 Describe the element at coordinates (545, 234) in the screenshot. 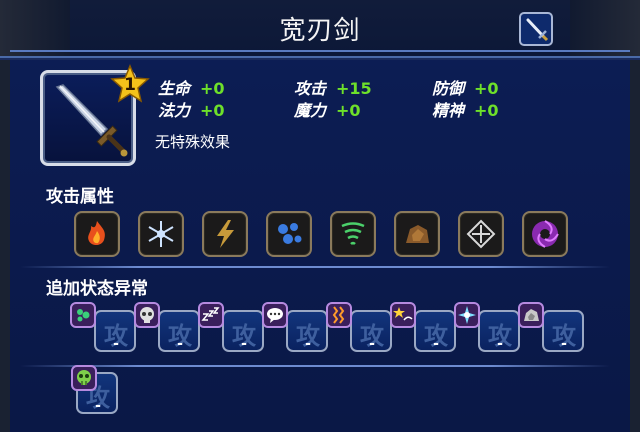

I see `dark-icon` at that location.